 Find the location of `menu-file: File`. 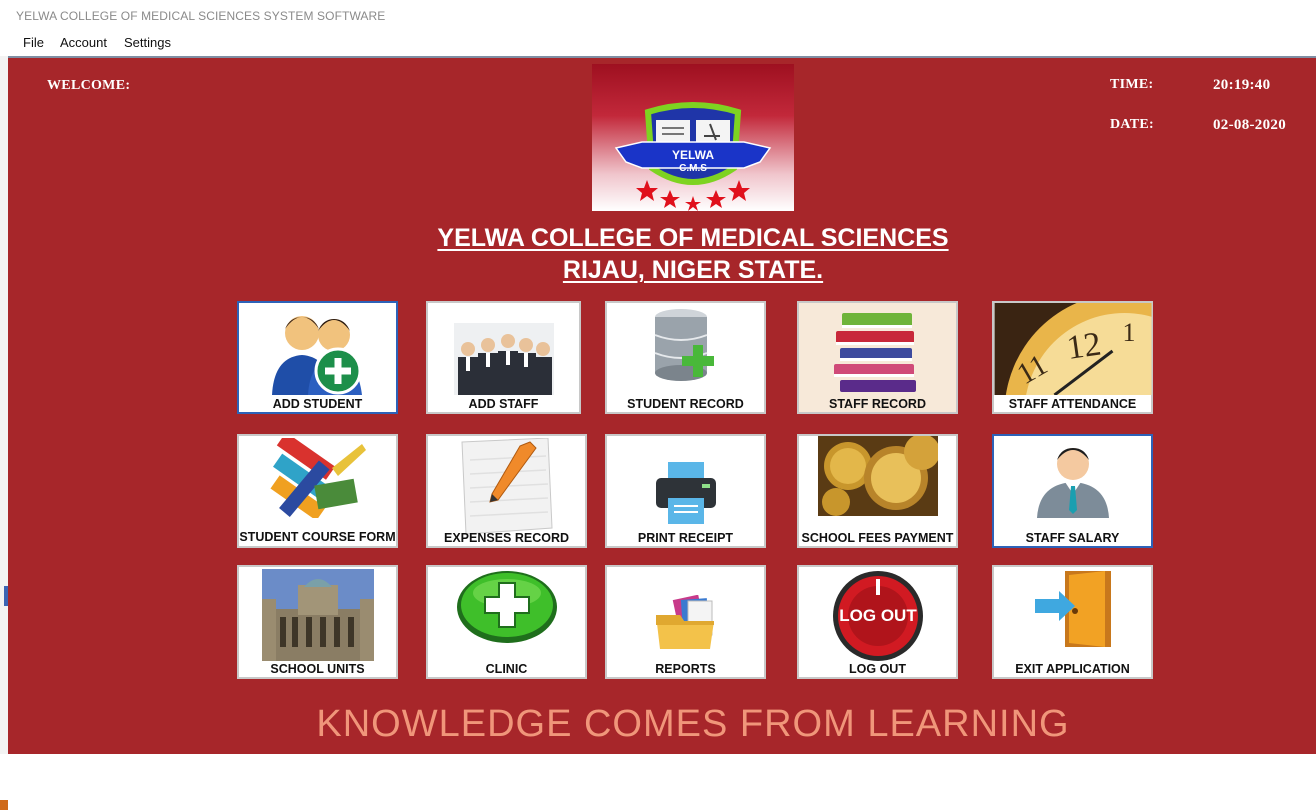

menu-file: File is located at coordinates (33, 42).